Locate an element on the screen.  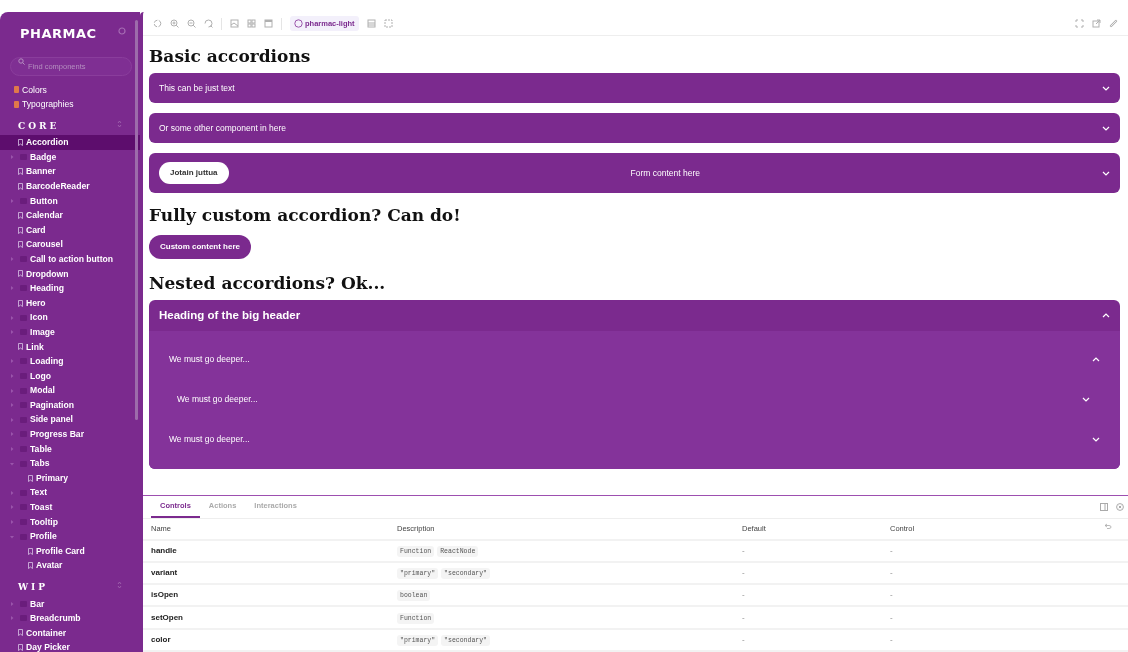
property-name: color is located at coordinates (161, 639).